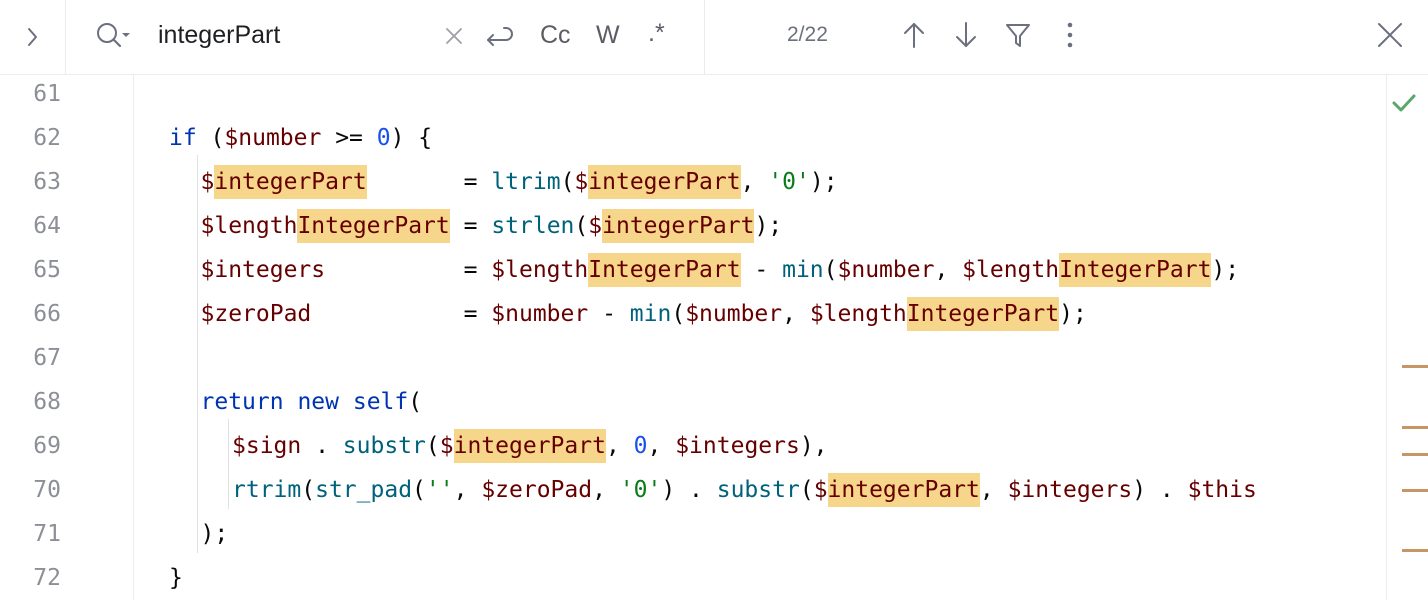  Describe the element at coordinates (219, 35) in the screenshot. I see `search-input: integerPart` at that location.